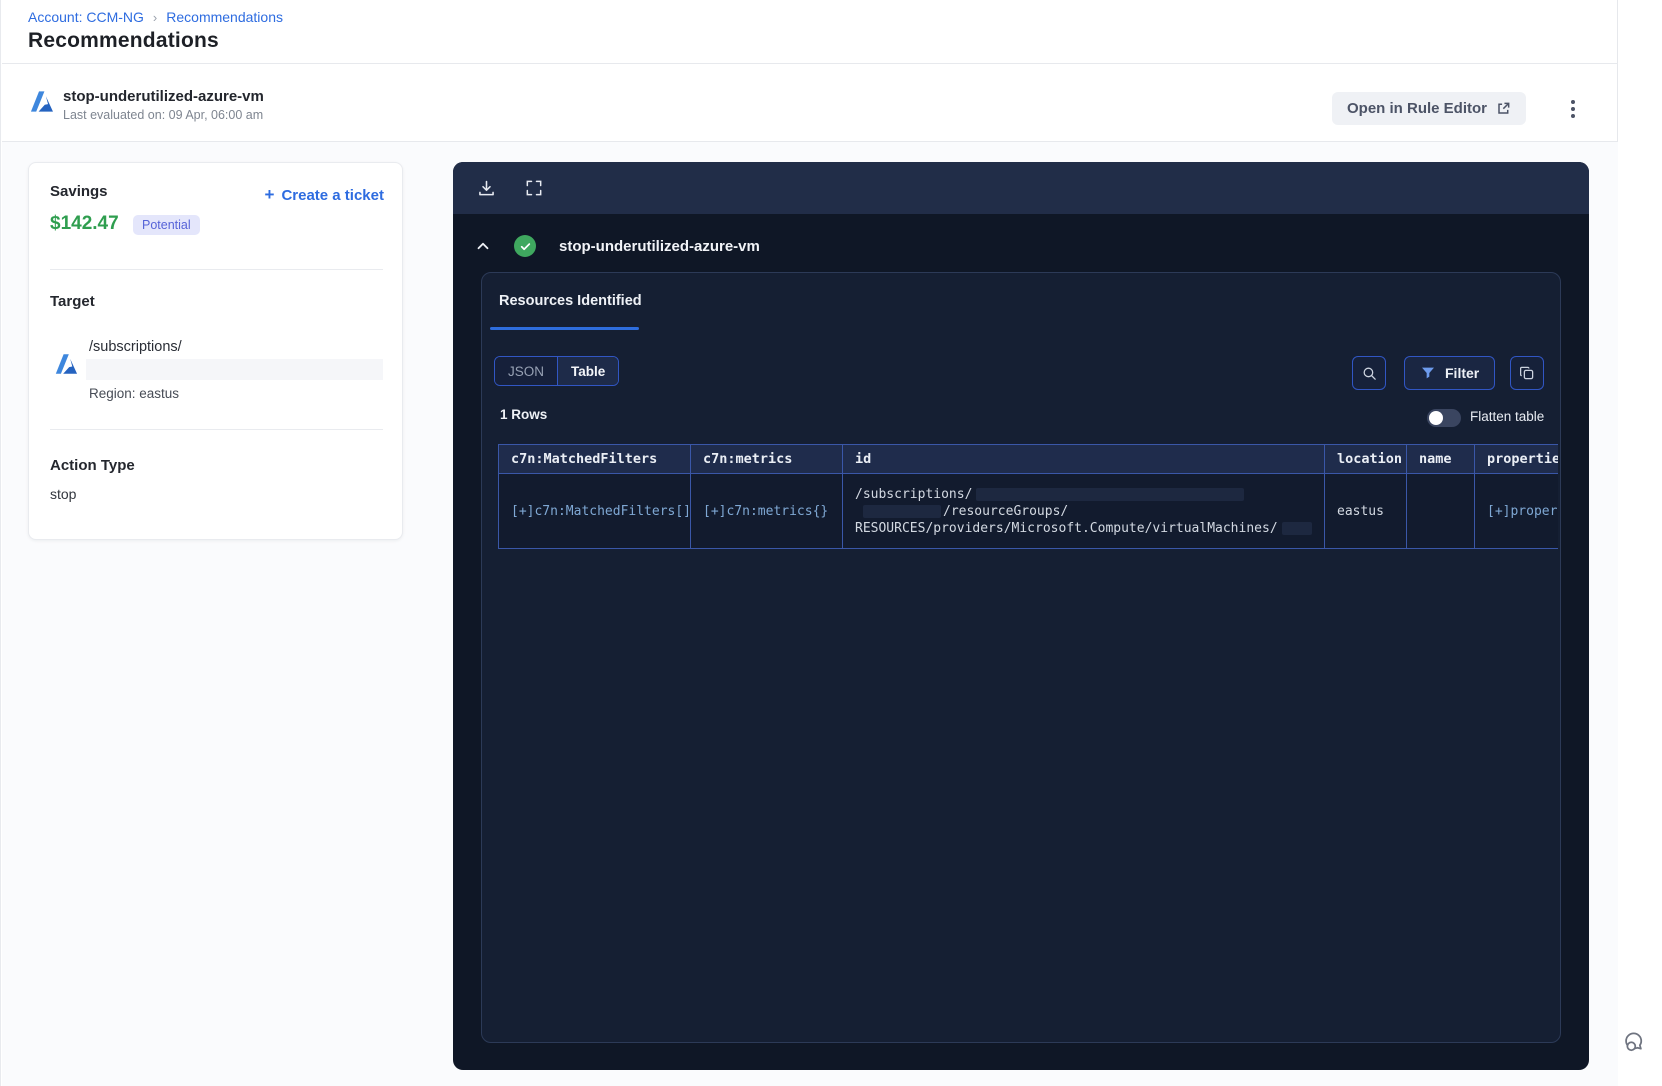 The width and height of the screenshot is (1662, 1086). I want to click on savings-potential-badge: Potential, so click(166, 225).